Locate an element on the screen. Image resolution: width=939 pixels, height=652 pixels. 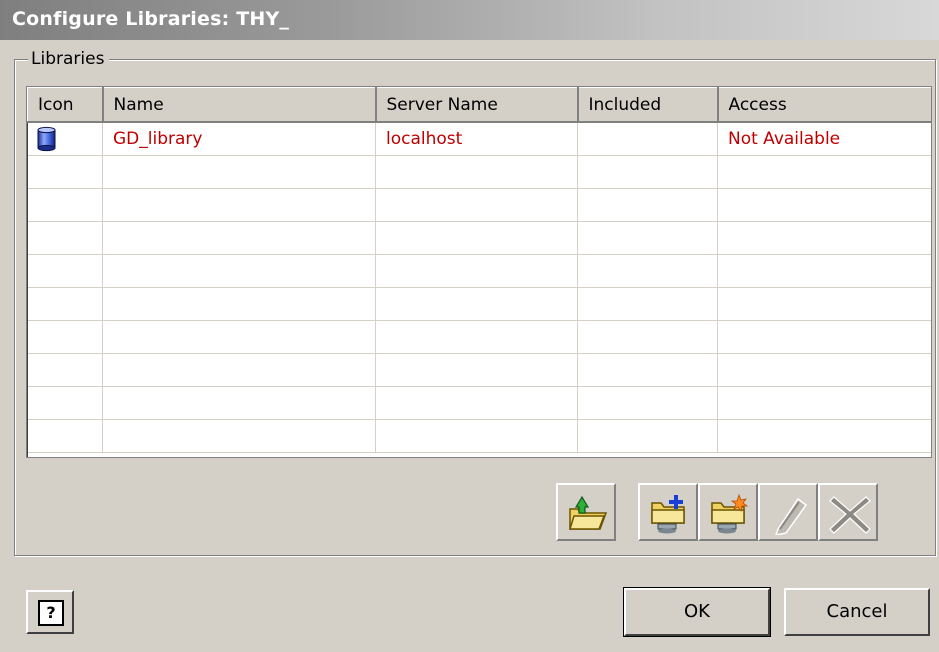
ok-button: OK is located at coordinates (697, 612).